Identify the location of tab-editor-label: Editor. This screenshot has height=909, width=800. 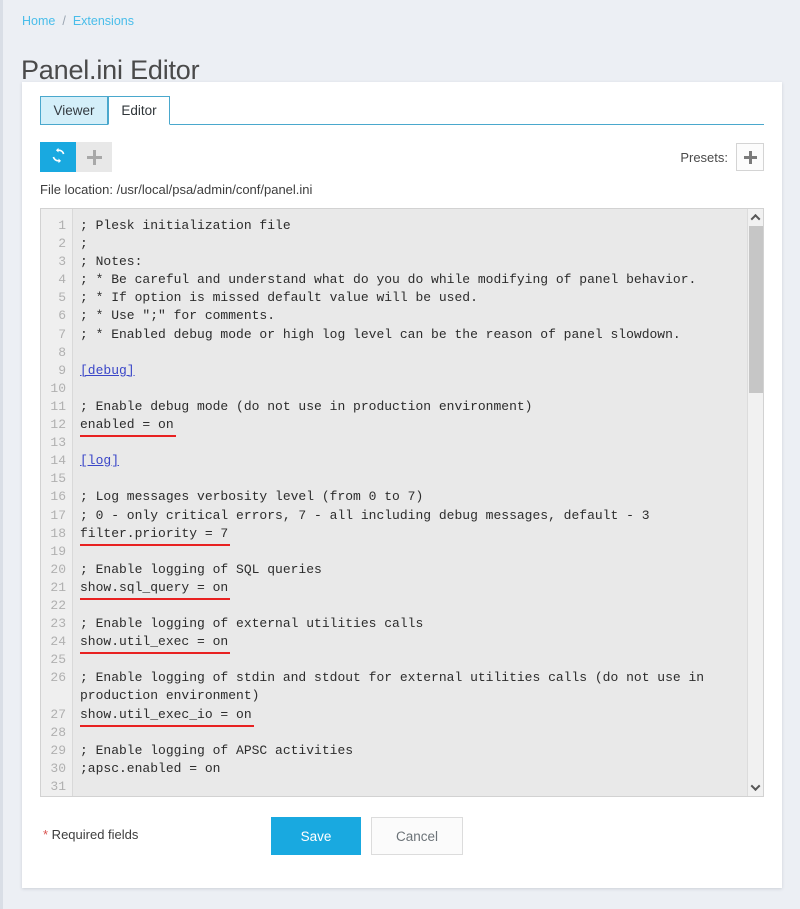
(139, 110).